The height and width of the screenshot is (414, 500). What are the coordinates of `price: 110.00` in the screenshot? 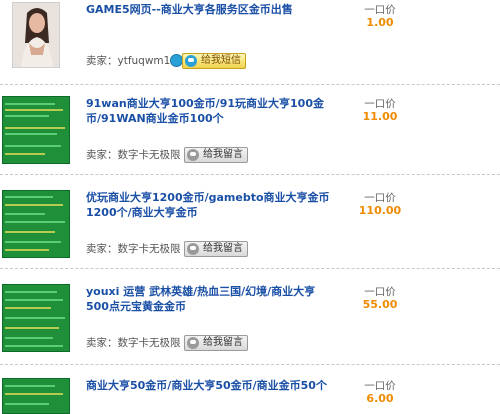 It's located at (380, 210).